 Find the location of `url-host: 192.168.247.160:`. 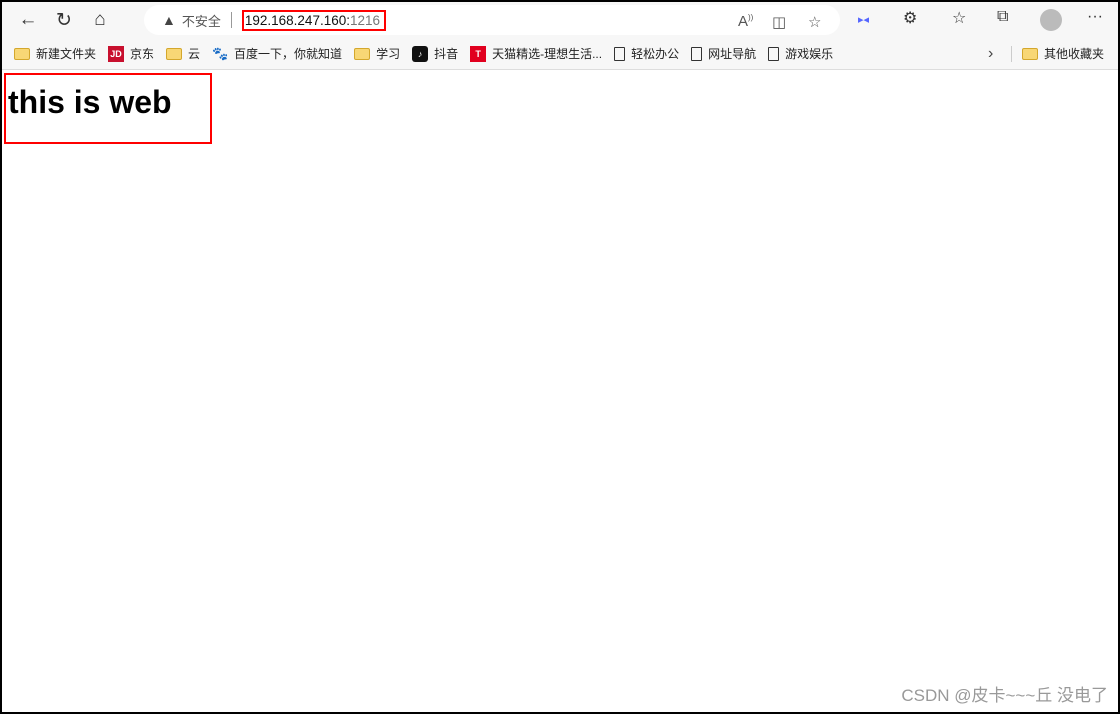

url-host: 192.168.247.160: is located at coordinates (297, 20).